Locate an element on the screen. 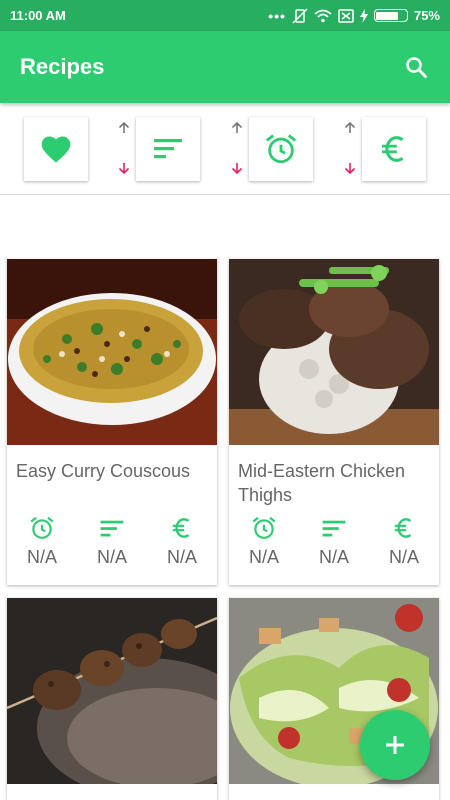  recipe-card is located at coordinates (112, 699).